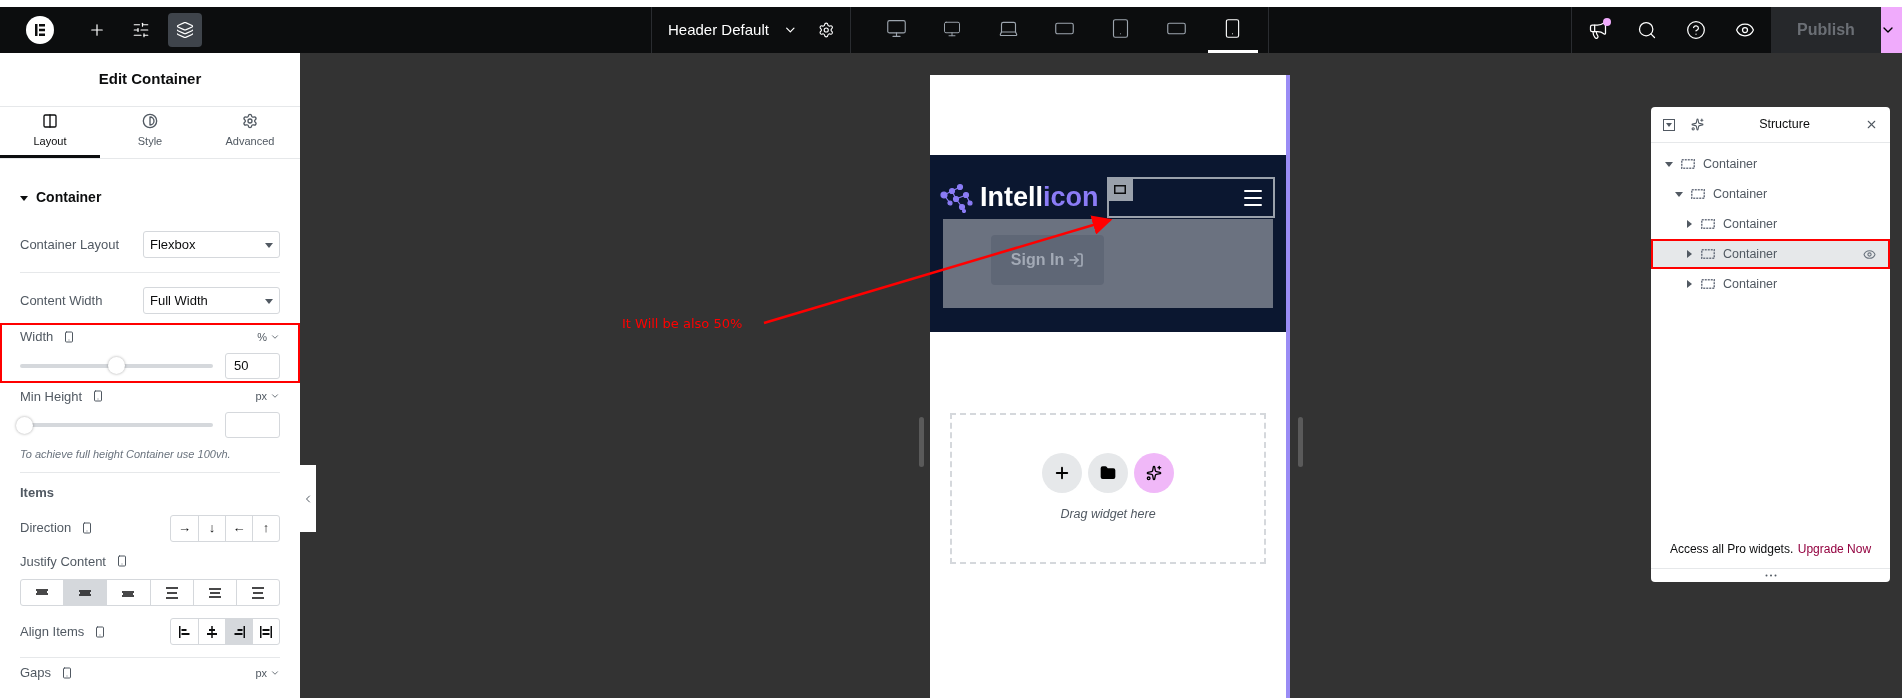 This screenshot has width=1902, height=698. Describe the element at coordinates (1891, 30) in the screenshot. I see `publish-options-button` at that location.